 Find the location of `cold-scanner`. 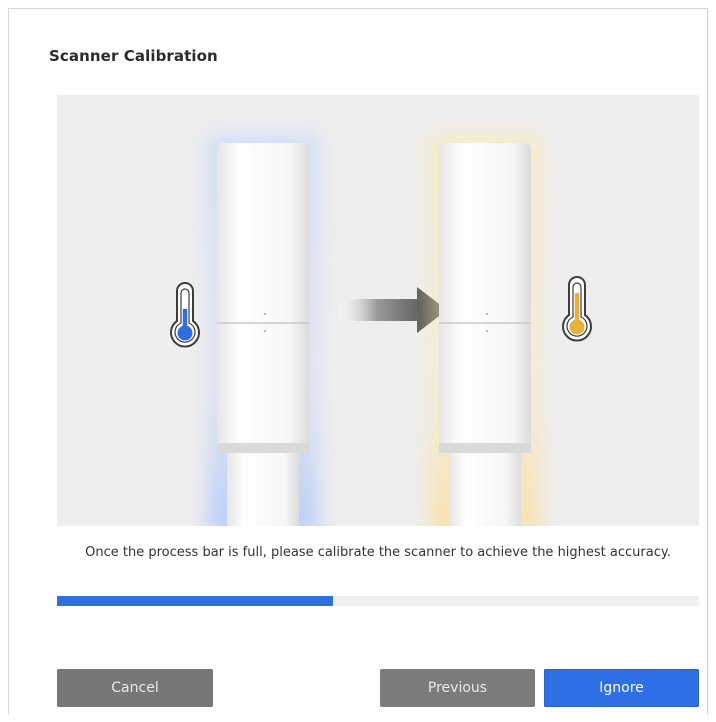

cold-scanner is located at coordinates (263, 330).